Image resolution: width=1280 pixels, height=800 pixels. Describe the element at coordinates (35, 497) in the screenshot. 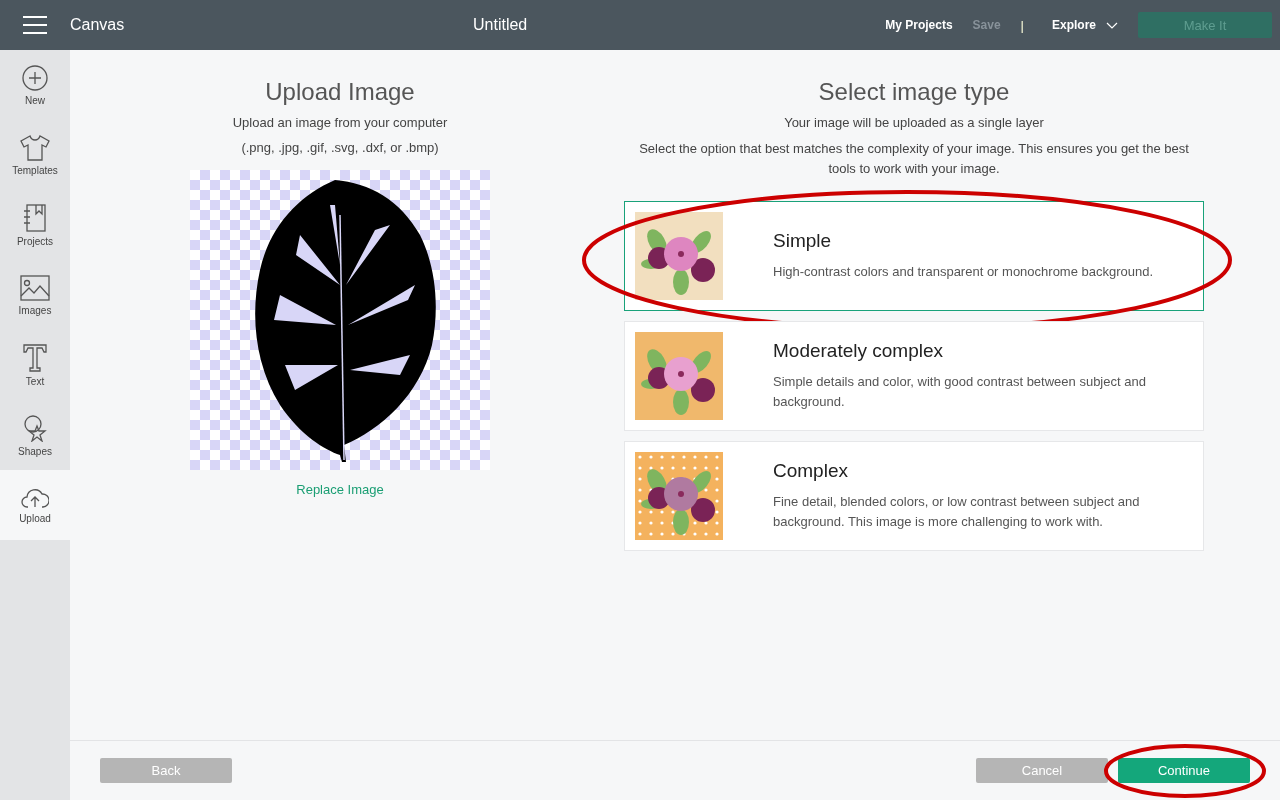

I see `cloud-upload-icon` at that location.